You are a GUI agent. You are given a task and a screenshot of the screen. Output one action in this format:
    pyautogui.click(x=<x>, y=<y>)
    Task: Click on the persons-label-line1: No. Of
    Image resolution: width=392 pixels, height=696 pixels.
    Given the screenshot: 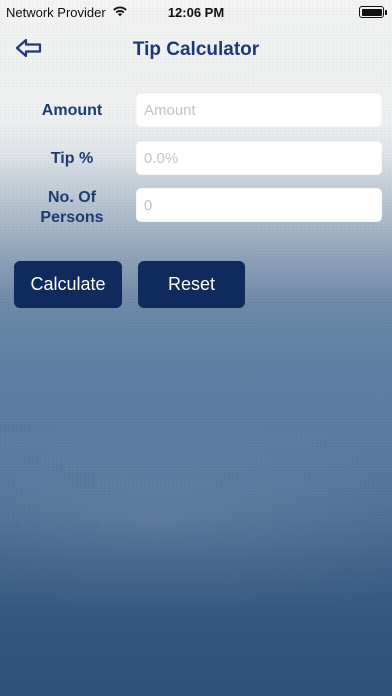 What is the action you would take?
    pyautogui.click(x=72, y=197)
    